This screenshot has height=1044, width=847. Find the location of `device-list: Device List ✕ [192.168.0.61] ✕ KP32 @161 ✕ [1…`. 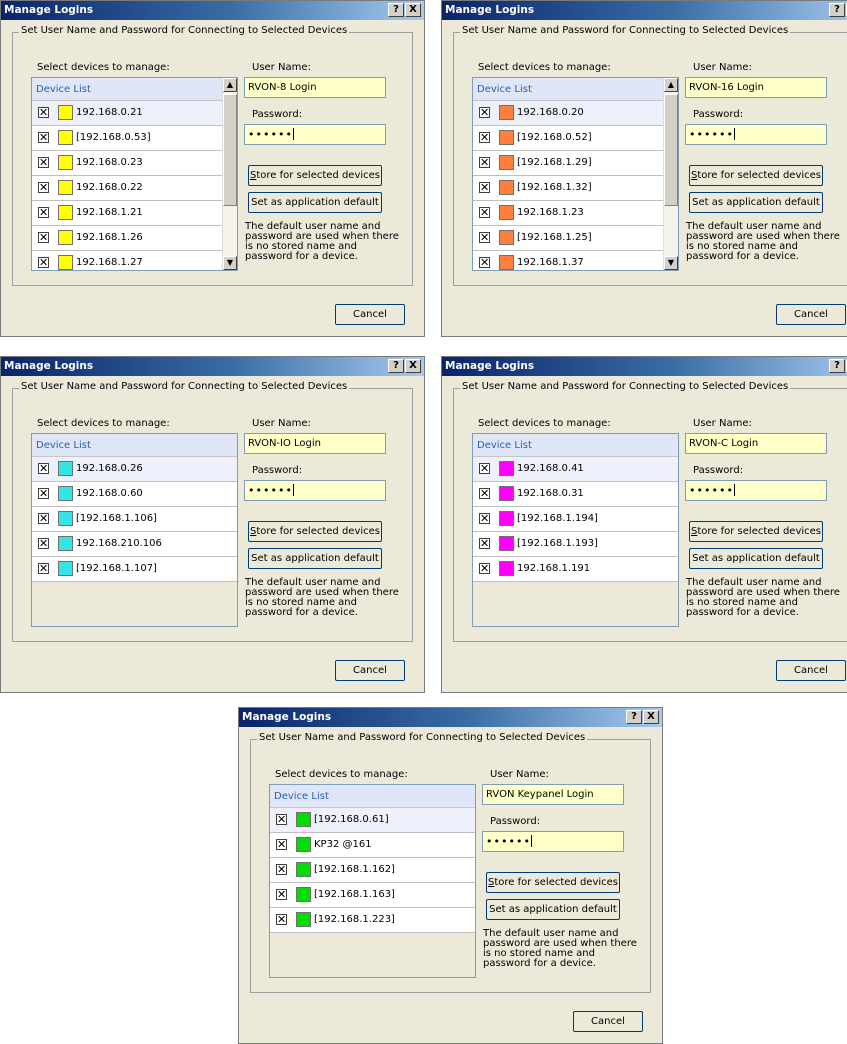

device-list: Device List ✕ [192.168.0.61] ✕ KP32 @161 ✕ [1… is located at coordinates (372, 881).